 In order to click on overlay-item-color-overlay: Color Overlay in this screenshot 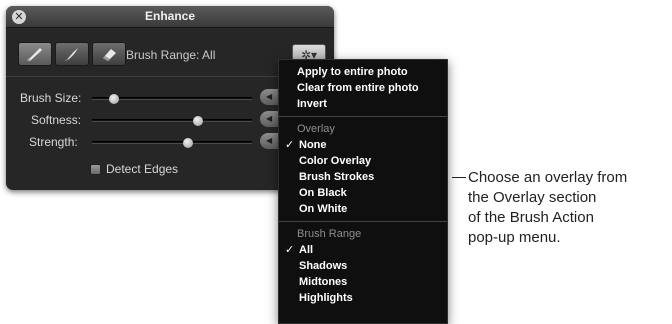, I will do `click(363, 161)`.